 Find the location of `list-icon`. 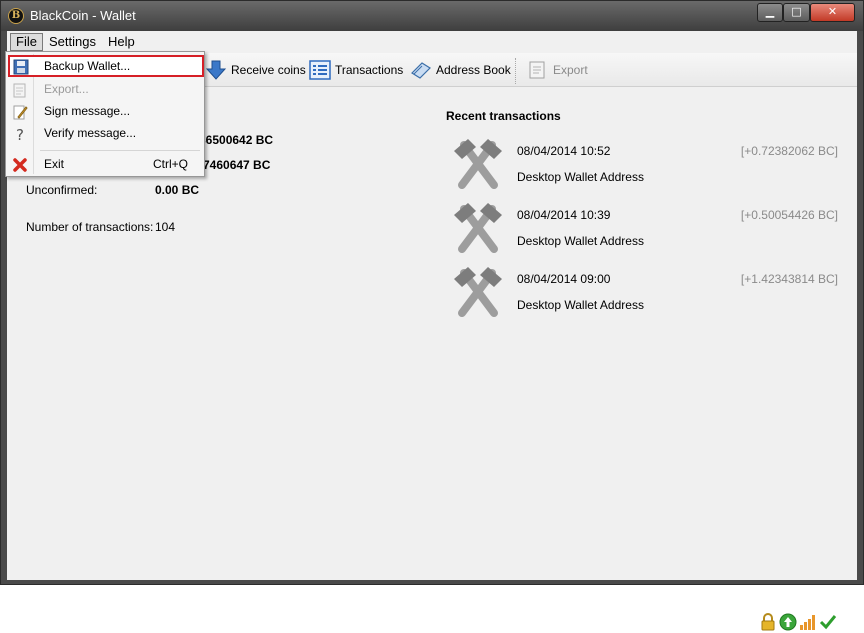

list-icon is located at coordinates (320, 70).